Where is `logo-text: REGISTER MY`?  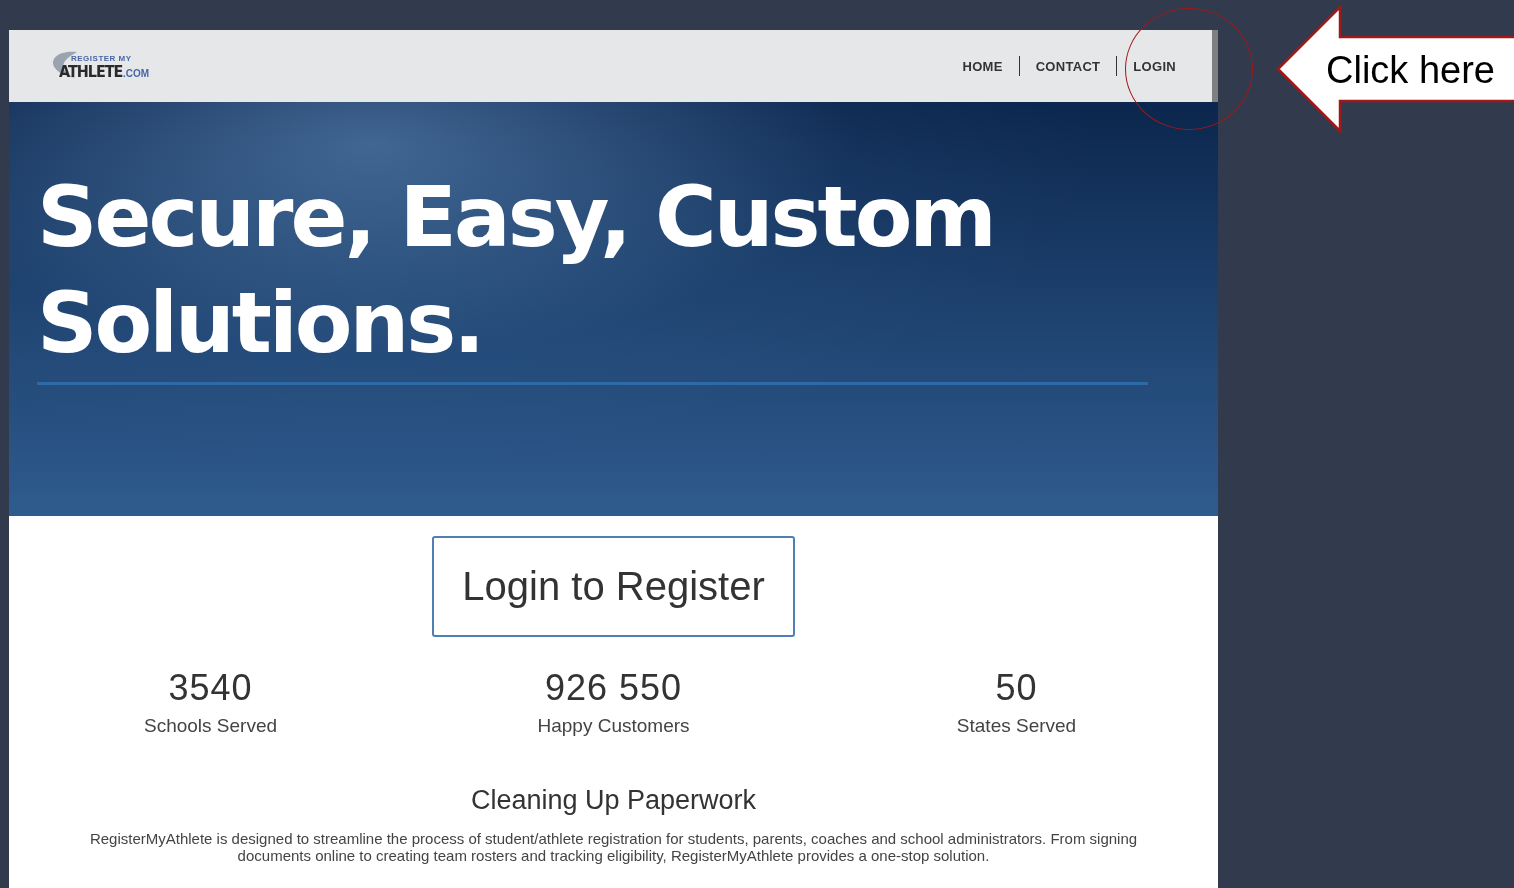
logo-text: REGISTER MY is located at coordinates (101, 58).